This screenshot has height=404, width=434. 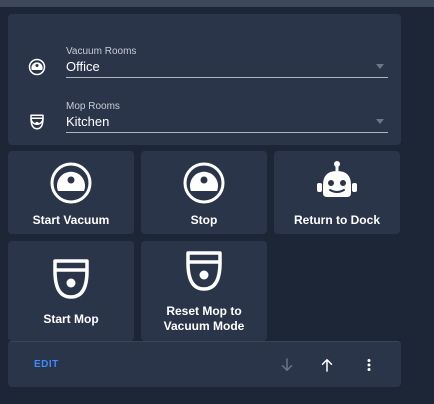 What do you see at coordinates (46, 364) in the screenshot?
I see `edit-button: EDIT` at bounding box center [46, 364].